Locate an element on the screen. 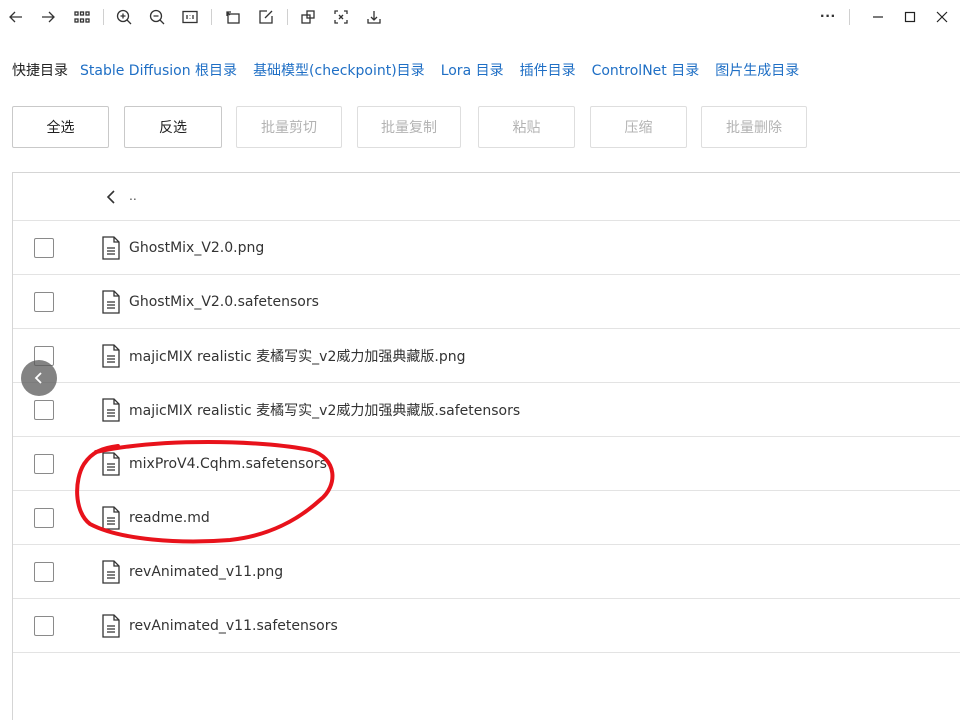 This screenshot has height=720, width=960. maximize-icon is located at coordinates (910, 17).